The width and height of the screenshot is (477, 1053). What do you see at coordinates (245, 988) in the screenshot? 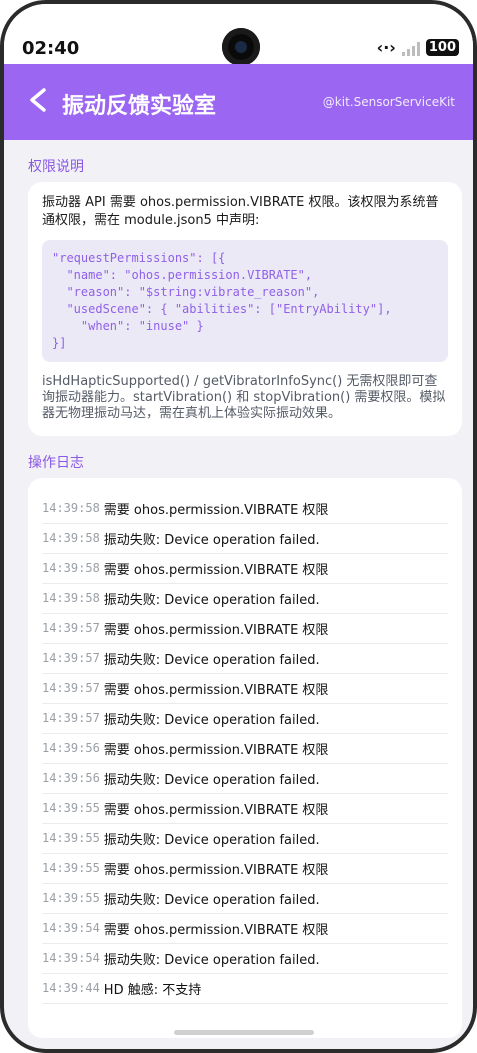
I see `log-entry: 14:39:44 HD 触感: 不支持` at bounding box center [245, 988].